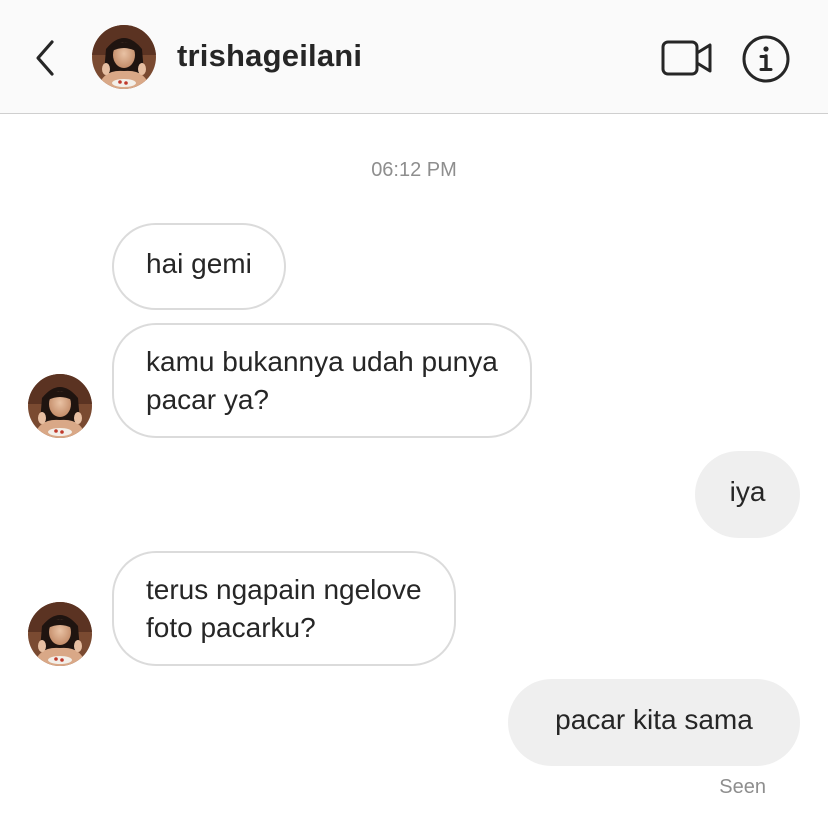 The width and height of the screenshot is (828, 824). I want to click on message-bubble-outgoing: pacar kita sama, so click(654, 722).